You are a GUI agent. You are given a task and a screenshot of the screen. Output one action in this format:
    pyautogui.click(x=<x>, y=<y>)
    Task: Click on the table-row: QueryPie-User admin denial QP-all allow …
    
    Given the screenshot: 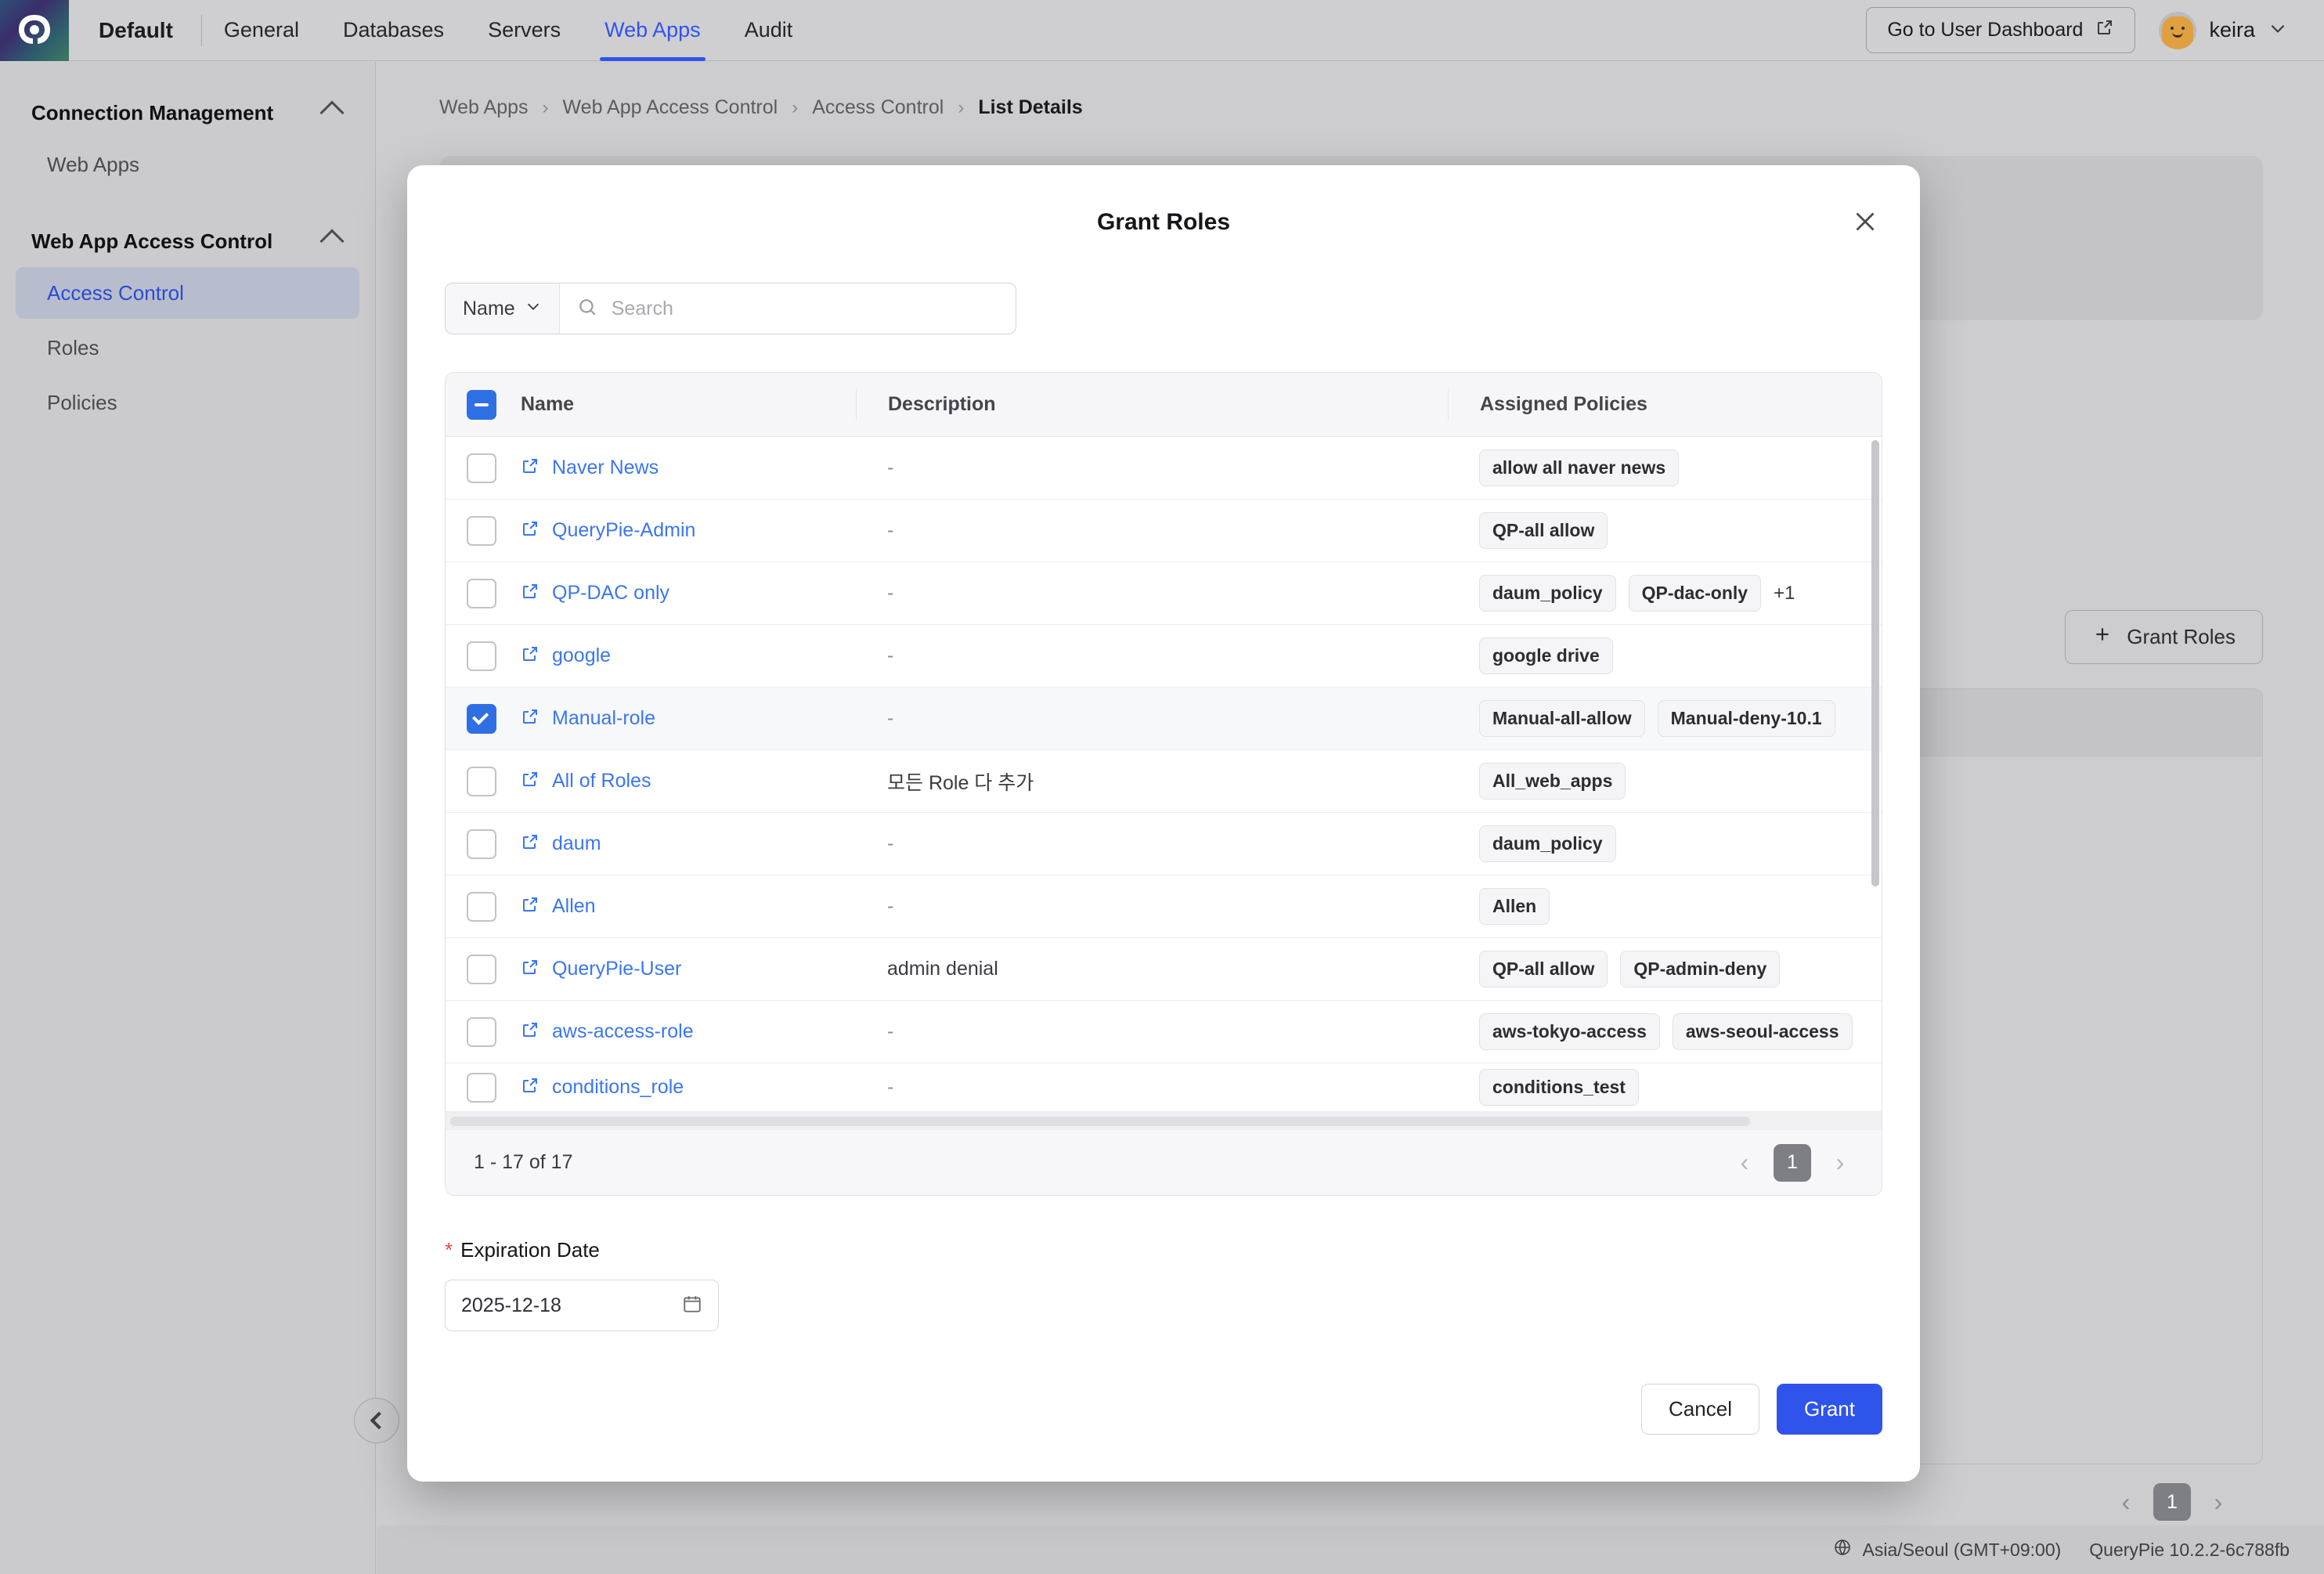 What is the action you would take?
    pyautogui.click(x=1164, y=969)
    